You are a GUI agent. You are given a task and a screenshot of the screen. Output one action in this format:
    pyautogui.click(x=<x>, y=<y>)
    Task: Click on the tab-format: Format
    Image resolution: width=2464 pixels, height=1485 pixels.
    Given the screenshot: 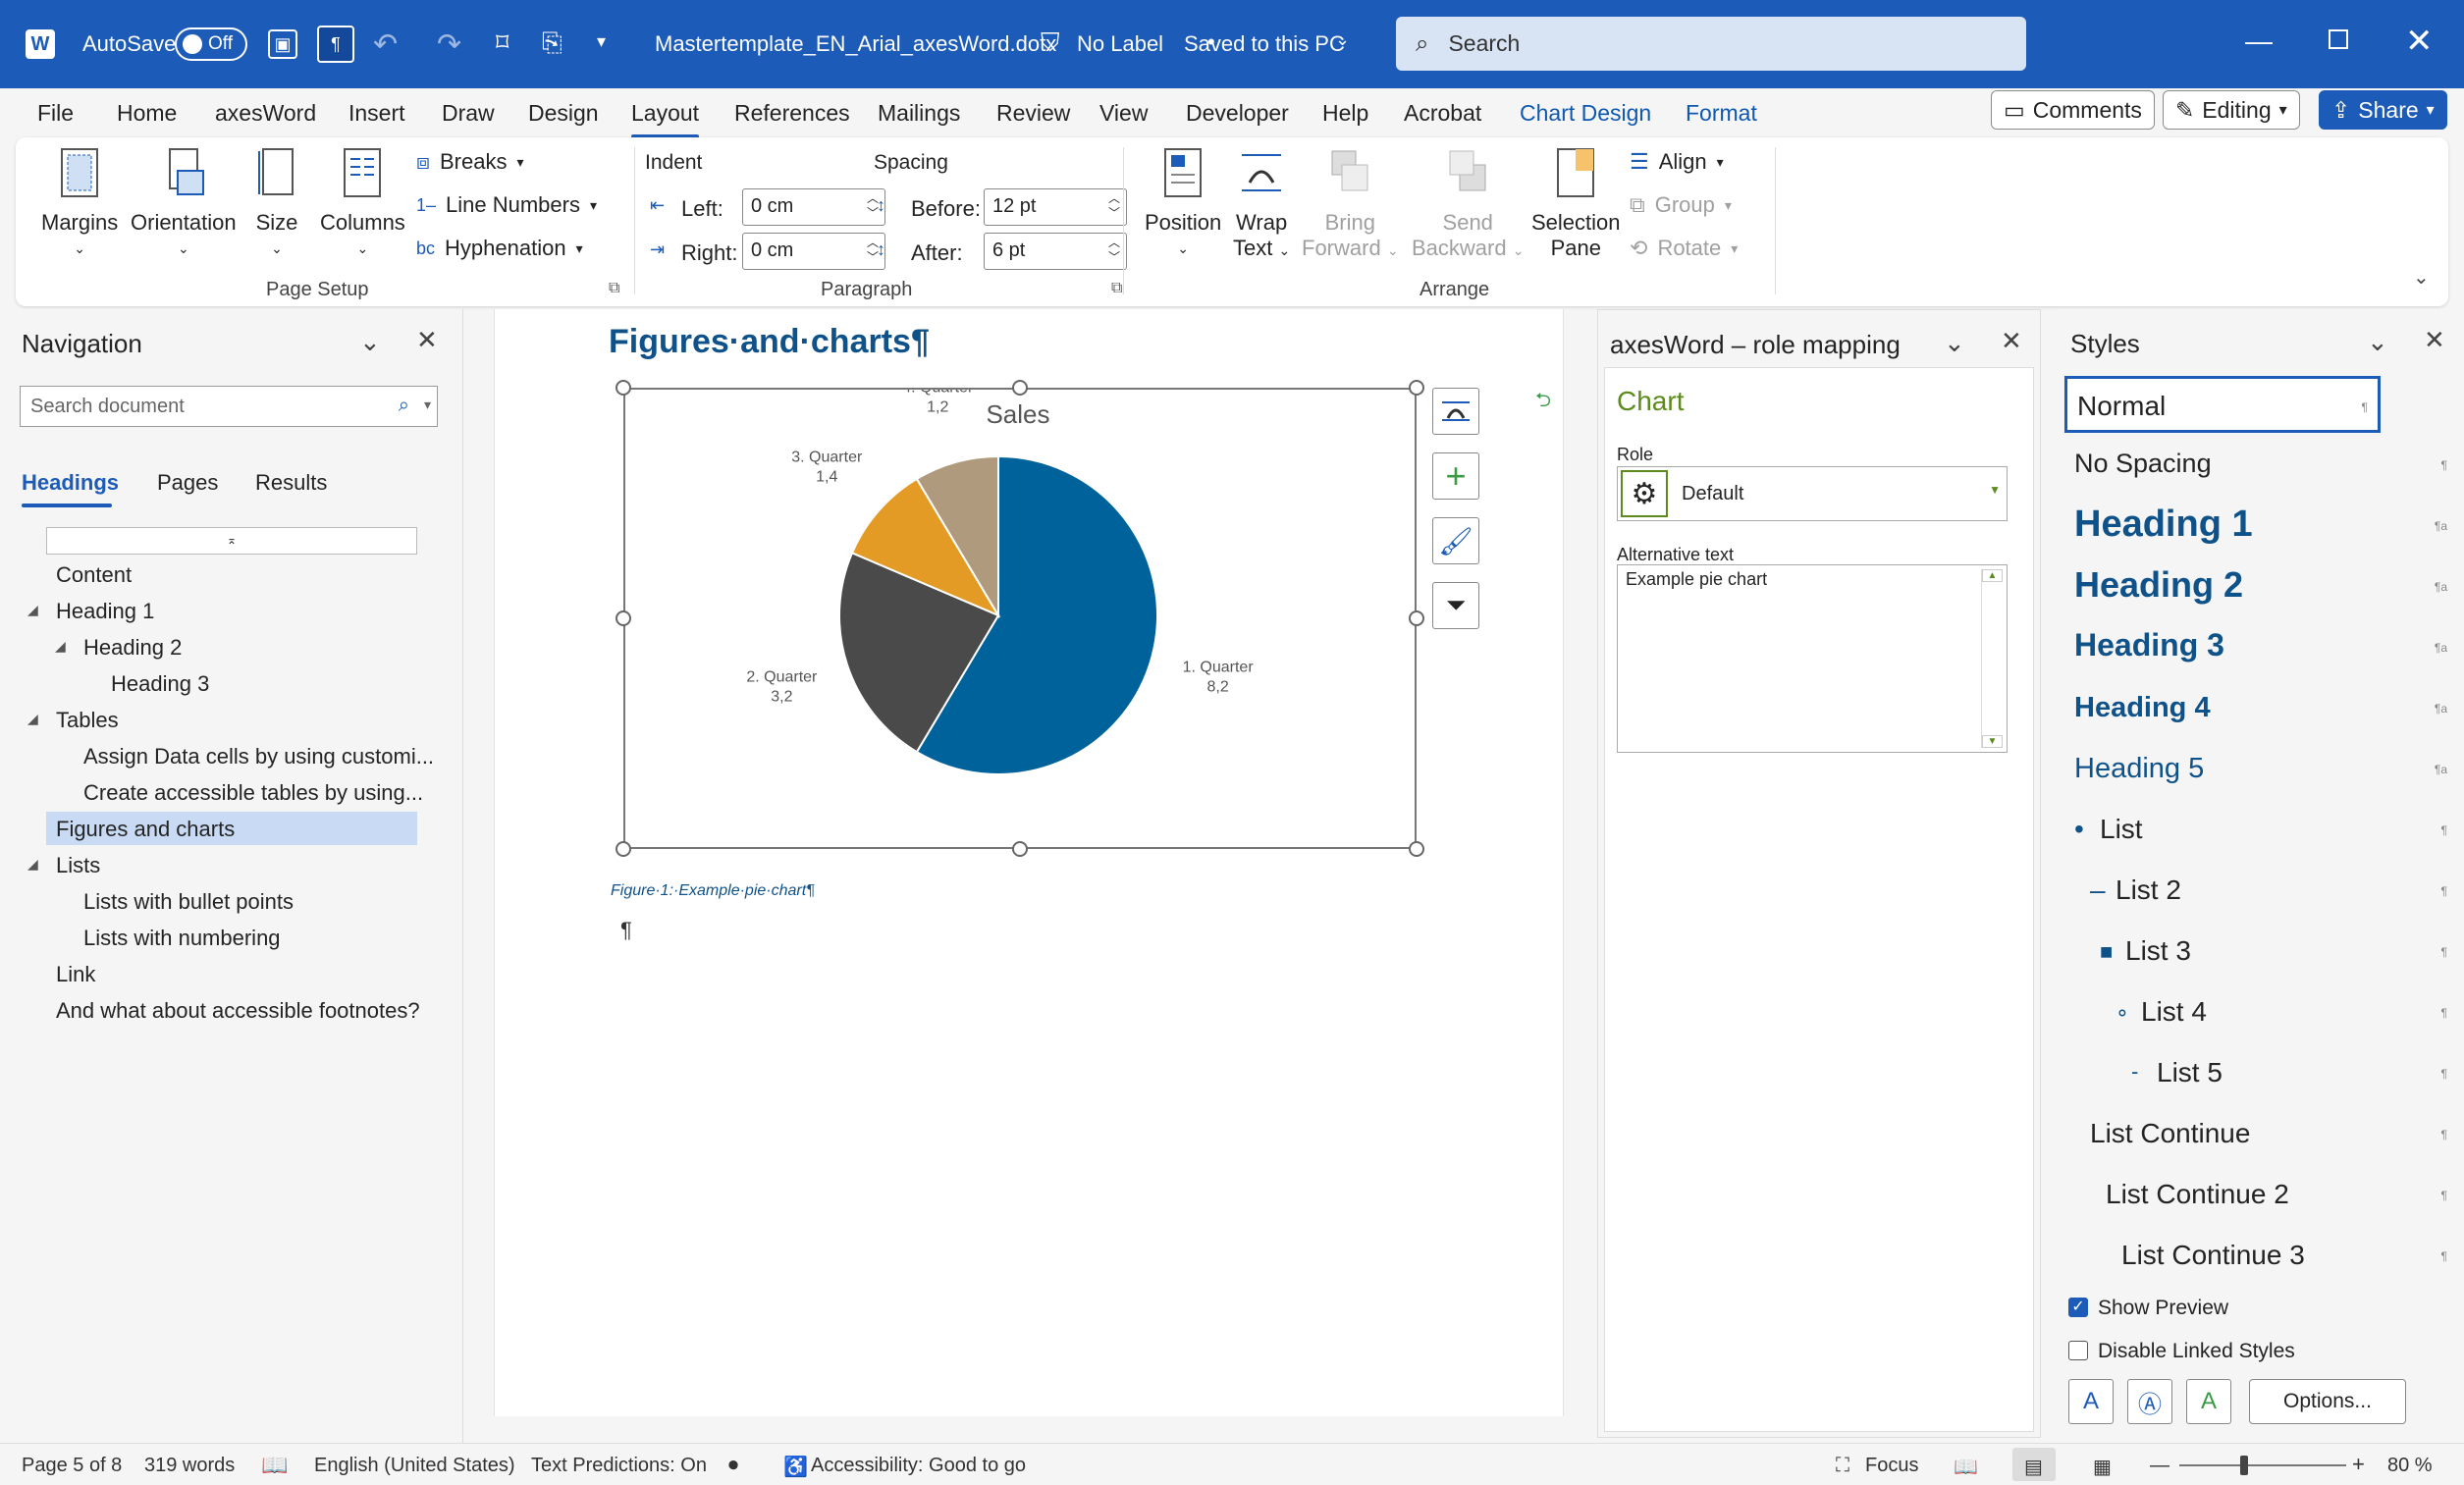 What is the action you would take?
    pyautogui.click(x=1721, y=113)
    